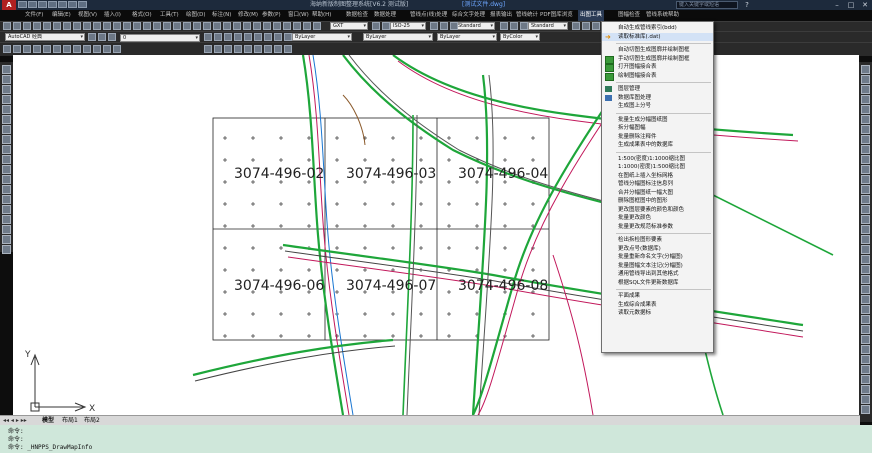  I want to click on tab-layout2: 布局2, so click(92, 421).